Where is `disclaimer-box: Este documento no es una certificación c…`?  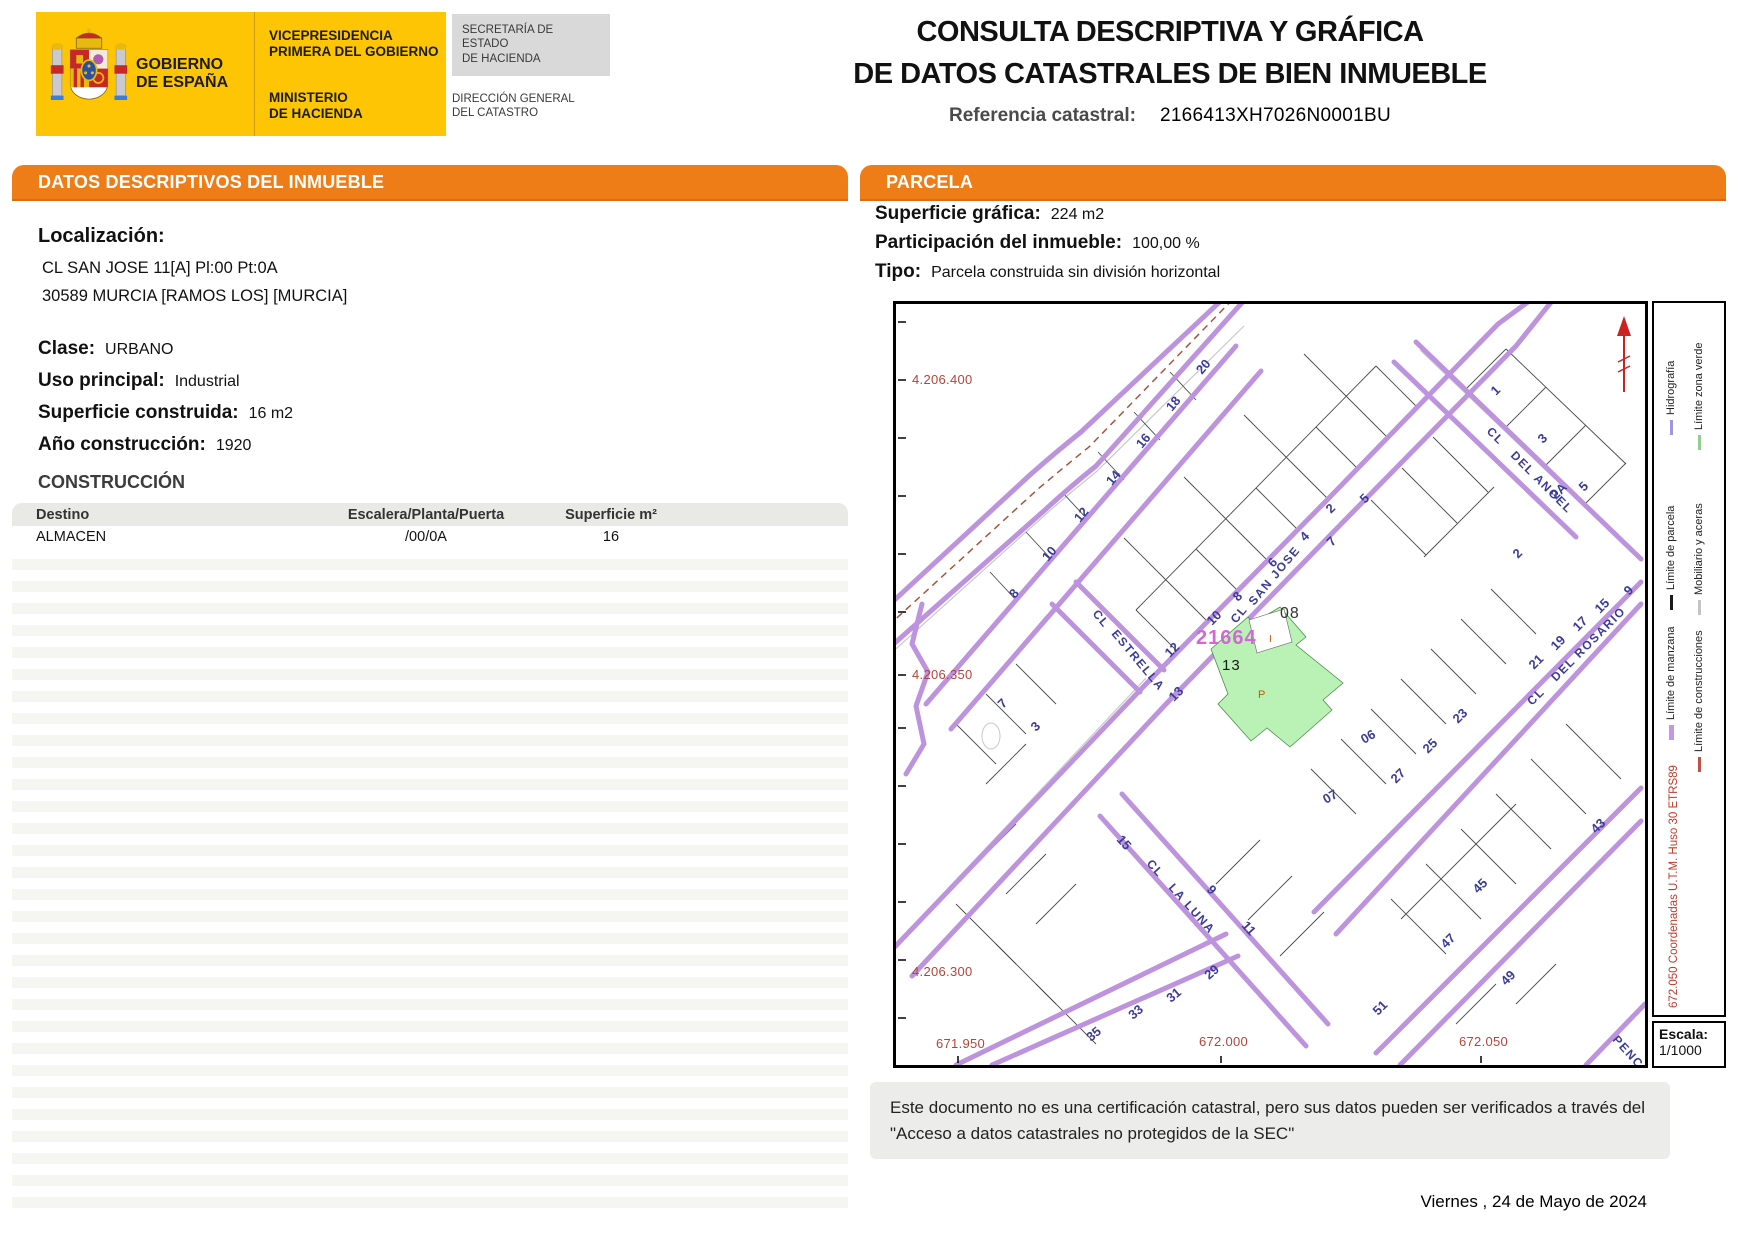 disclaimer-box: Este documento no es una certificación c… is located at coordinates (1270, 1120).